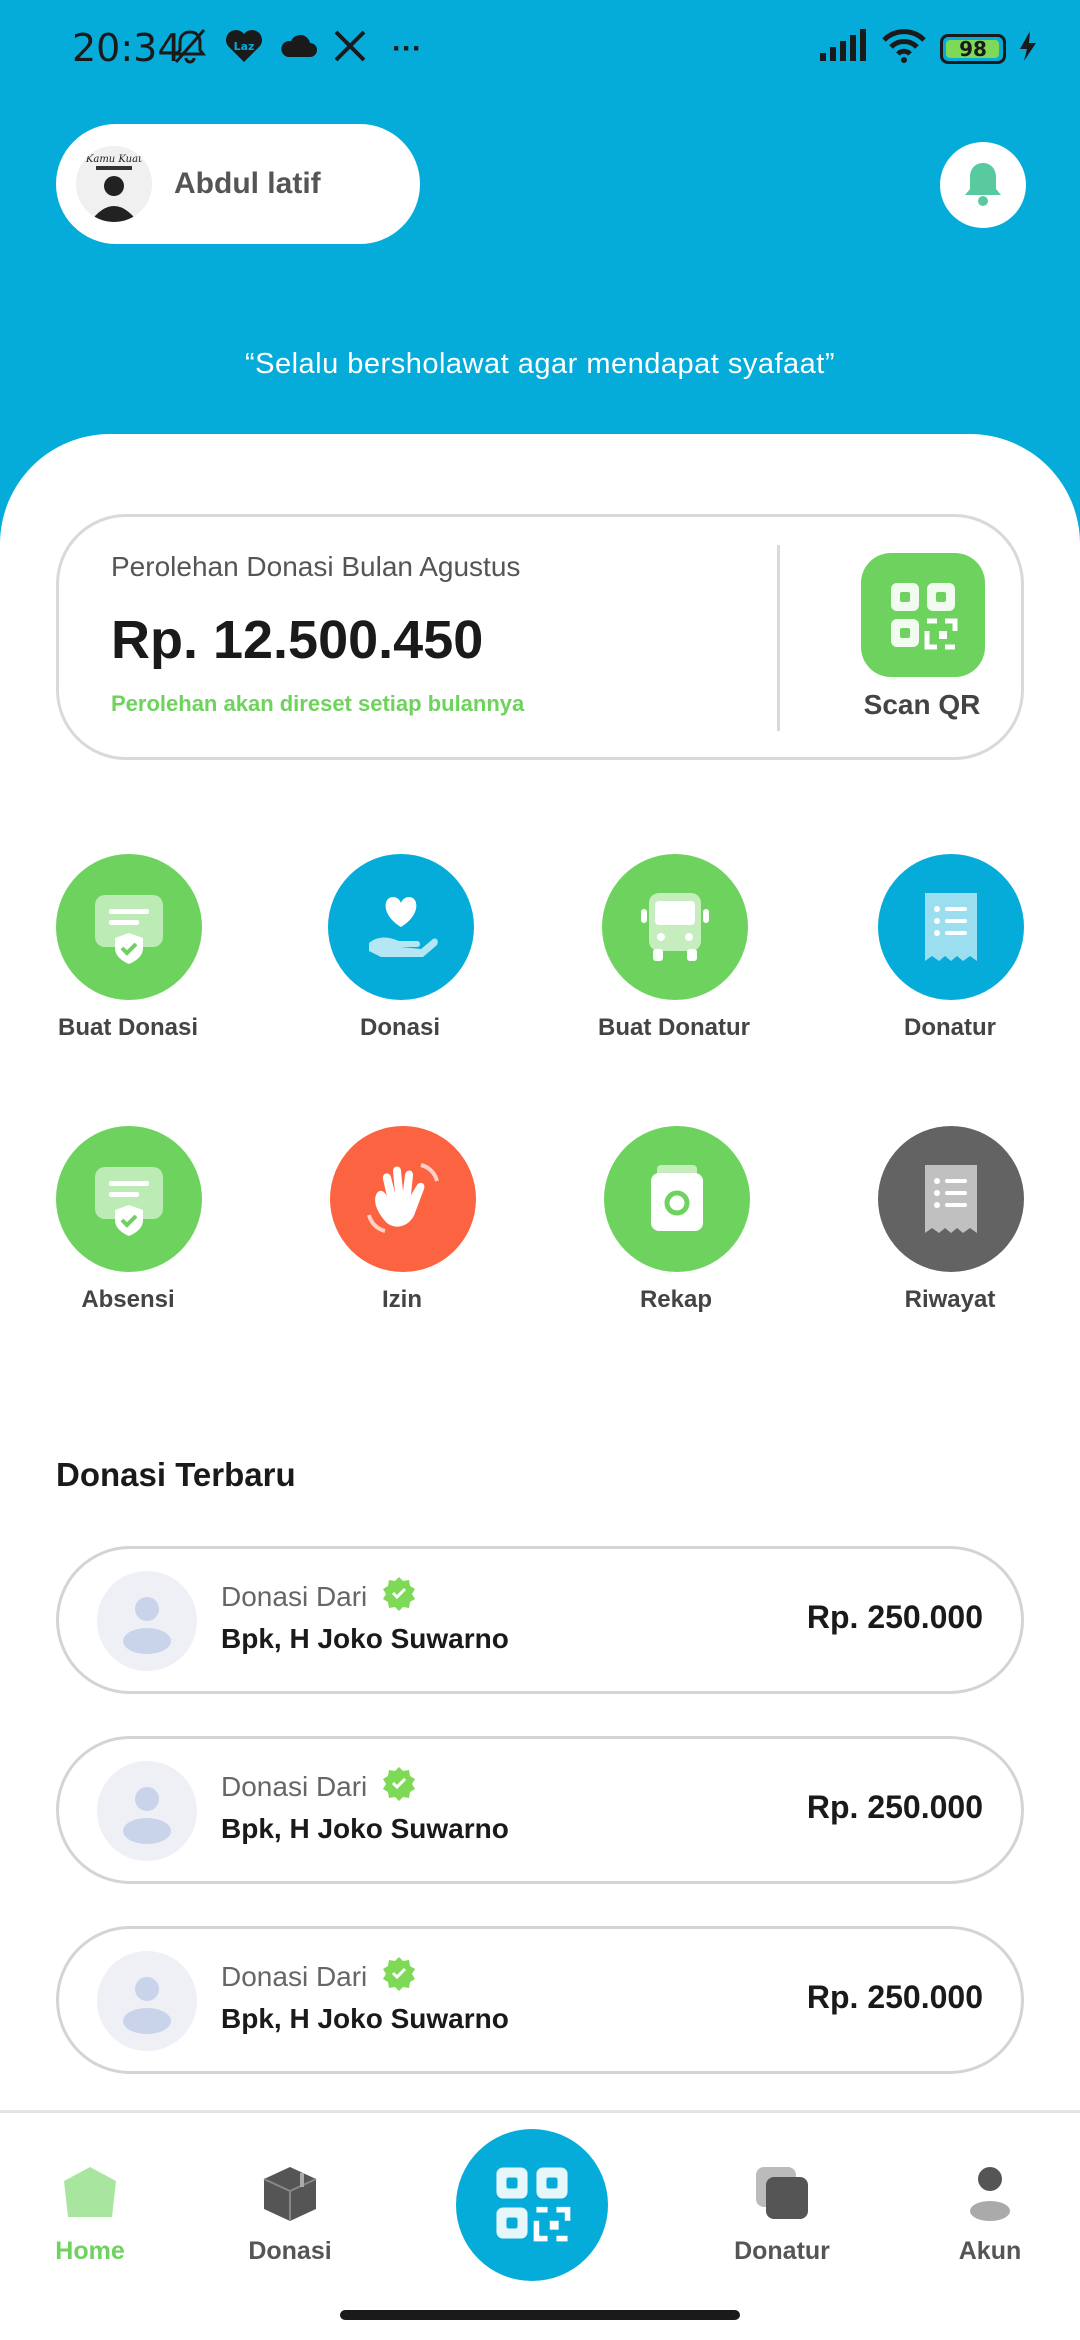 Image resolution: width=1080 pixels, height=2340 pixels. Describe the element at coordinates (127, 48) in the screenshot. I see `status-time: 20:34` at that location.